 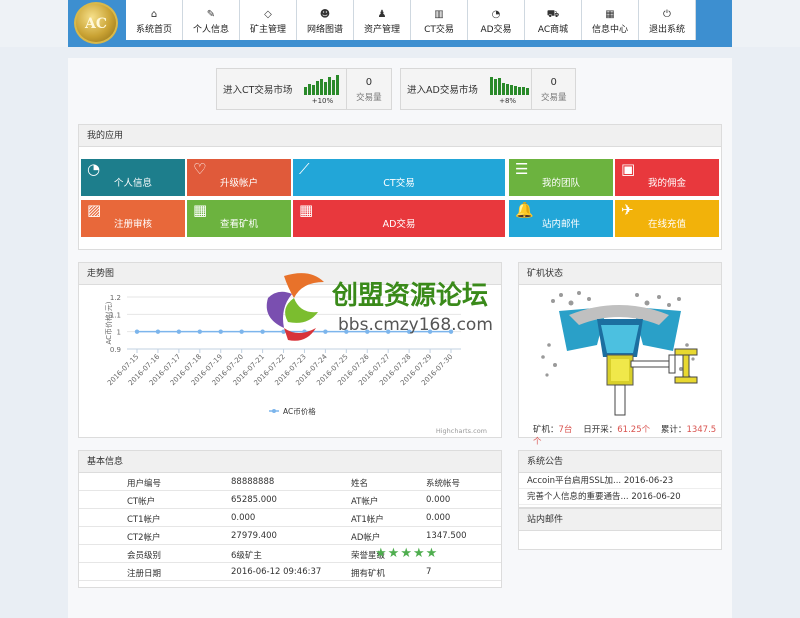 I want to click on nav-label: AC商城, so click(x=553, y=30).